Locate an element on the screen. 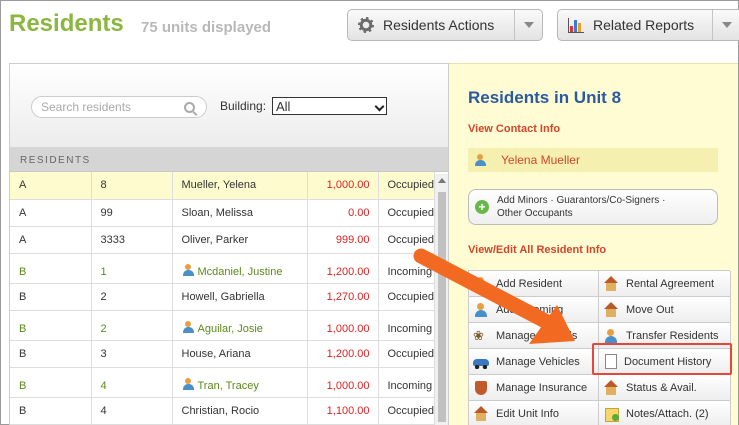 Image resolution: width=739 pixels, height=425 pixels. action-status-avail: Status & Avail. is located at coordinates (665, 388).